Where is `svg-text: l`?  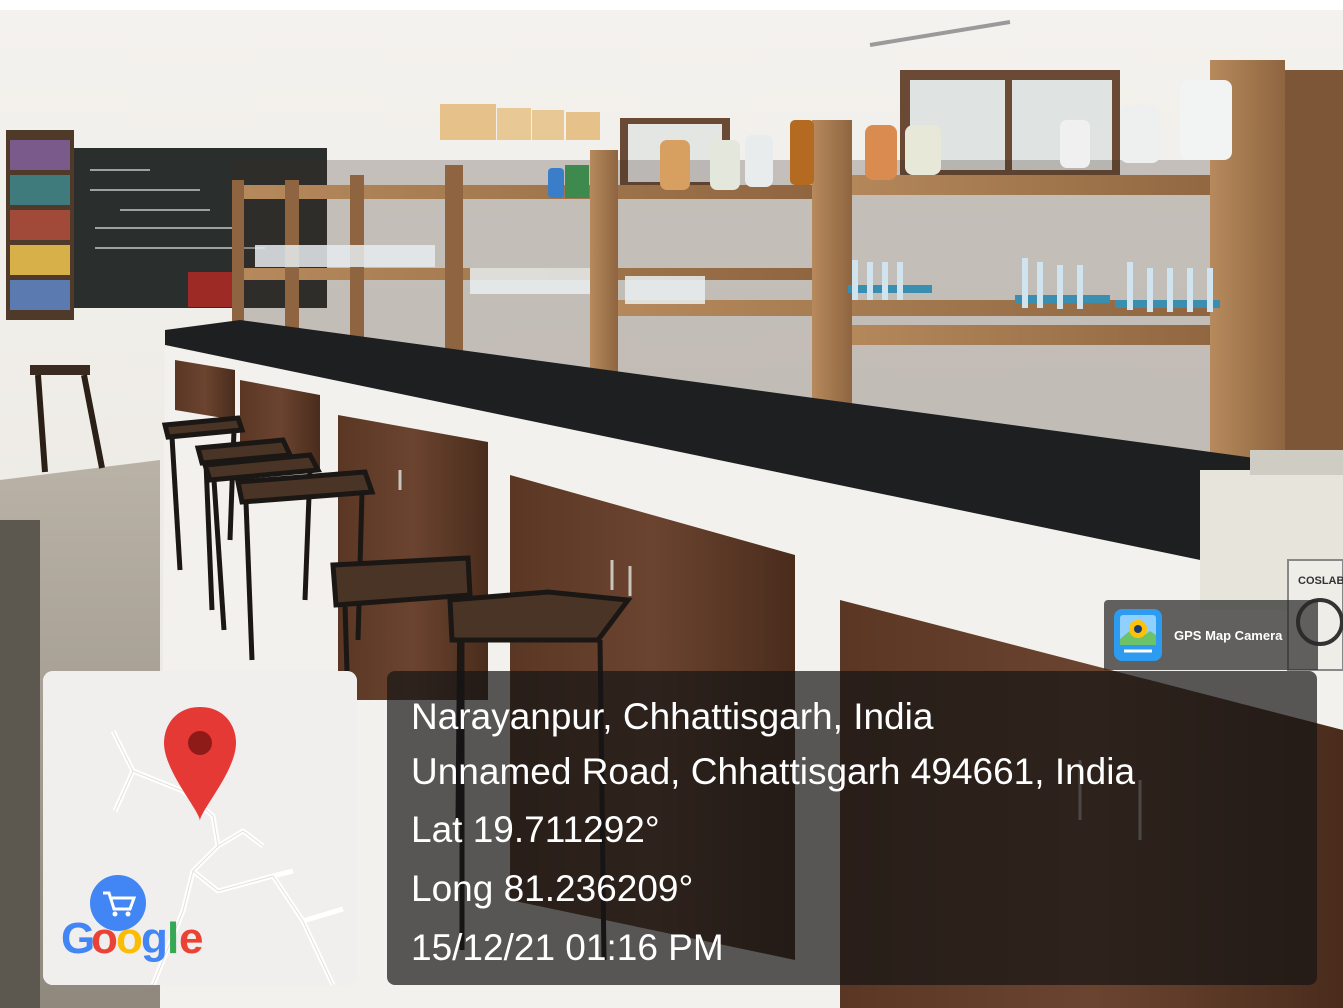 svg-text: l is located at coordinates (173, 938).